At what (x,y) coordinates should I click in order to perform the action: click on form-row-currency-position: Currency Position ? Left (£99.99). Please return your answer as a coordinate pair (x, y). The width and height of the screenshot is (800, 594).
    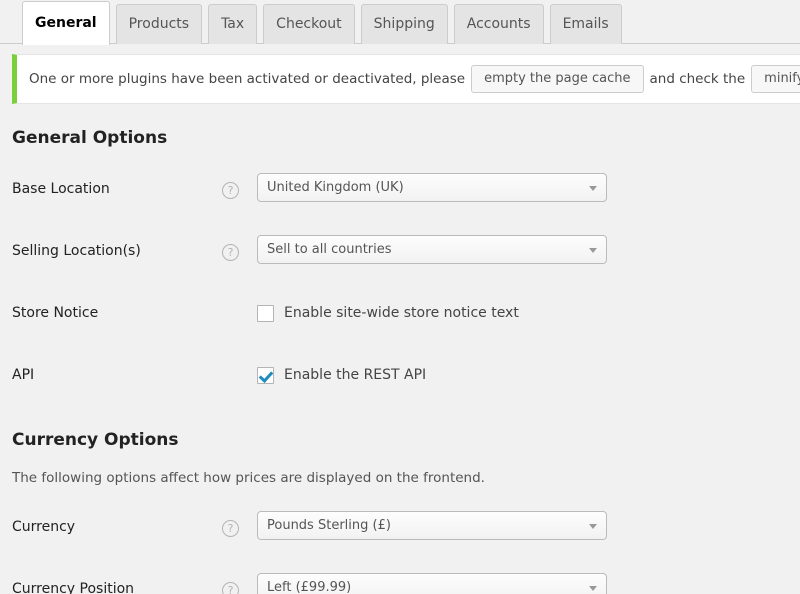
    Looking at the image, I should click on (406, 576).